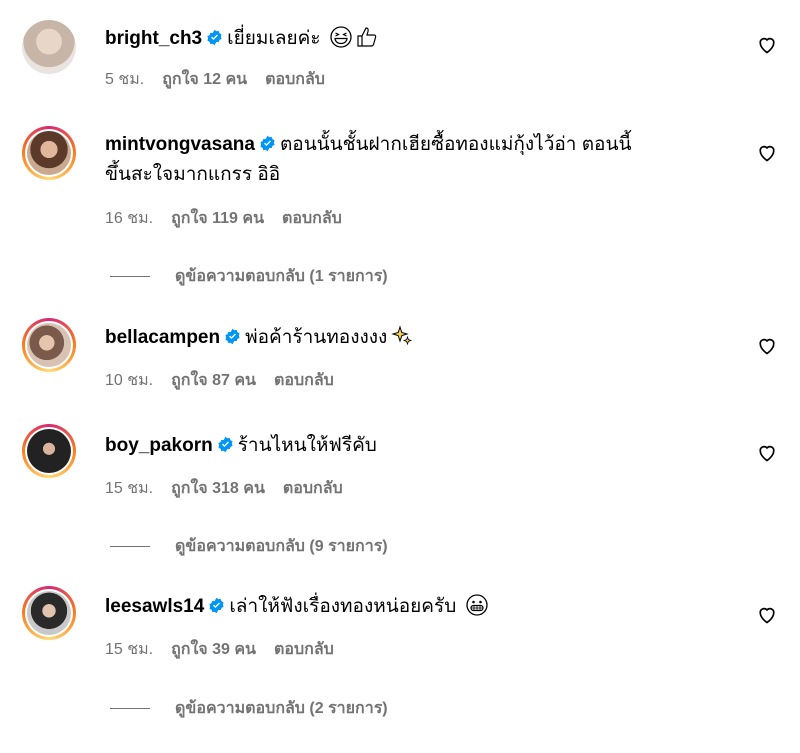 Image resolution: width=800 pixels, height=753 pixels. What do you see at coordinates (213, 649) in the screenshot?
I see `likes-count: ถูกใจ 39 คน` at bounding box center [213, 649].